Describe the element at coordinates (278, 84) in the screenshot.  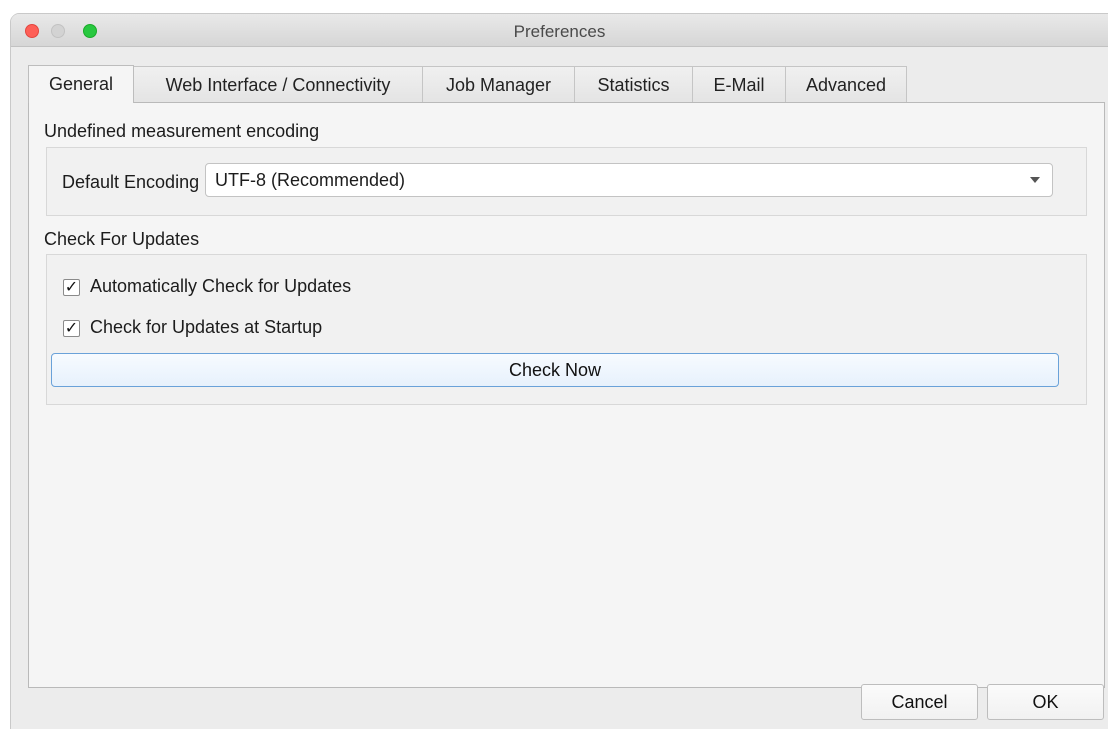
I see `tab-web-interface: Web Interface / Connectivity` at that location.